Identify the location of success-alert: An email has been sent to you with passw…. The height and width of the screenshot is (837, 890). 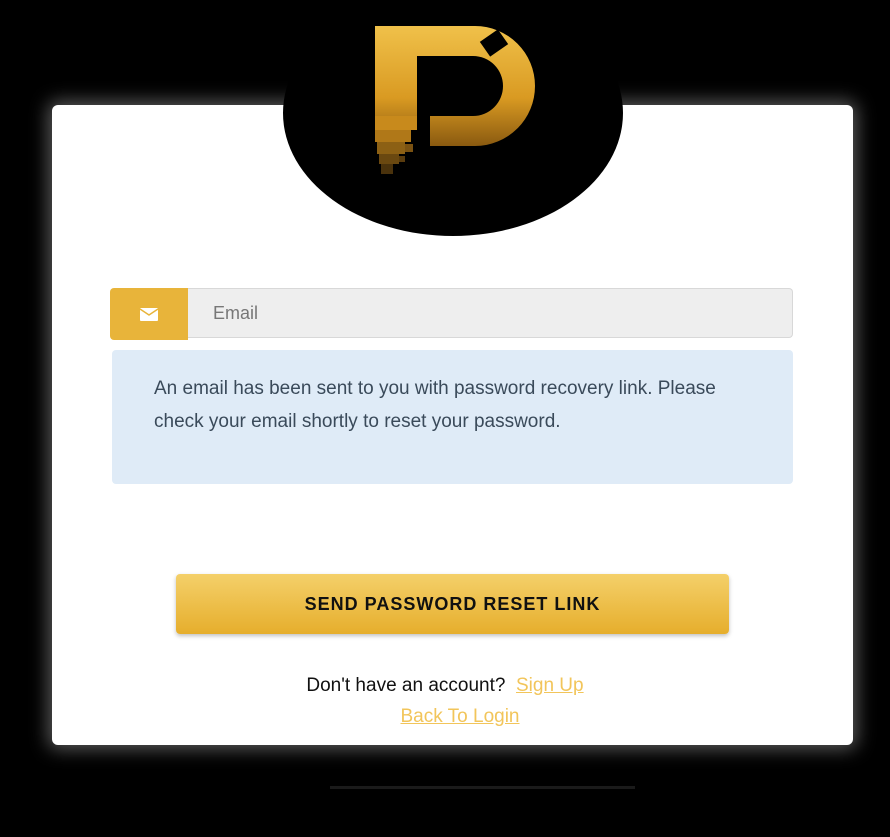
(452, 417).